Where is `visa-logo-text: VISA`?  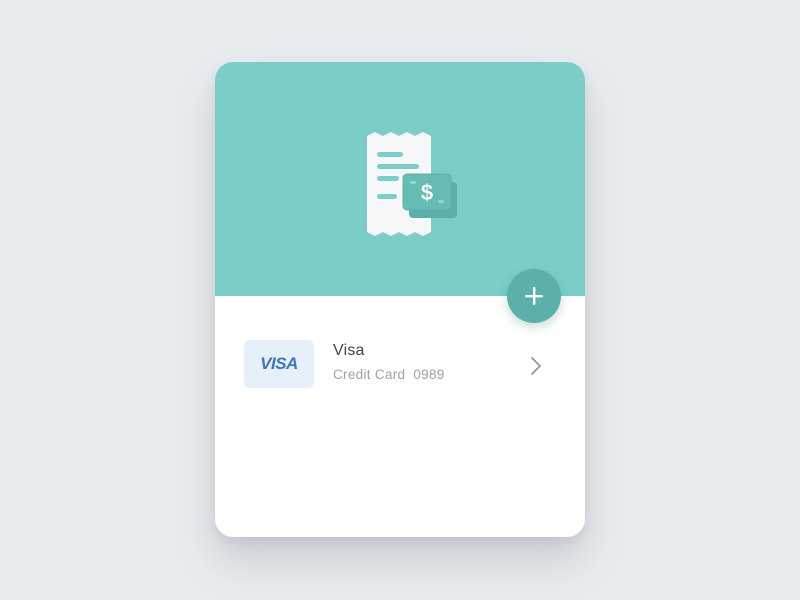
visa-logo-text: VISA is located at coordinates (279, 363).